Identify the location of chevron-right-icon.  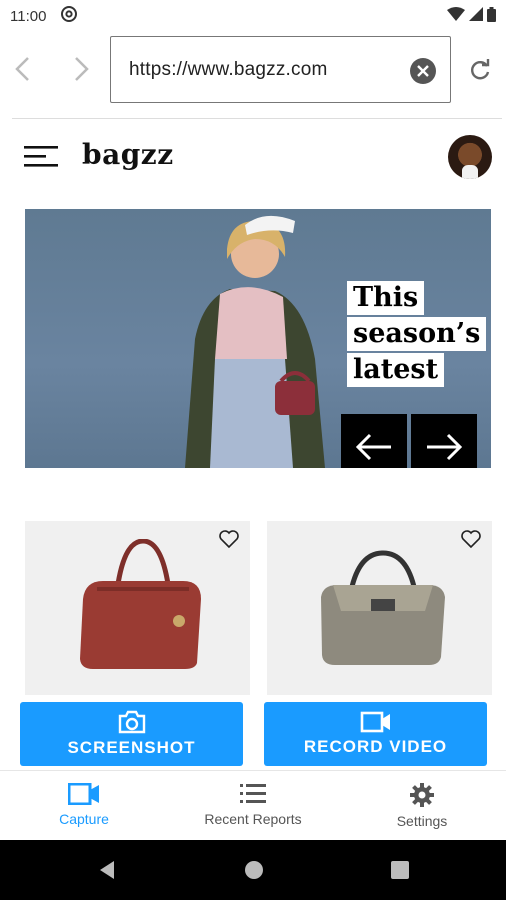
(82, 69).